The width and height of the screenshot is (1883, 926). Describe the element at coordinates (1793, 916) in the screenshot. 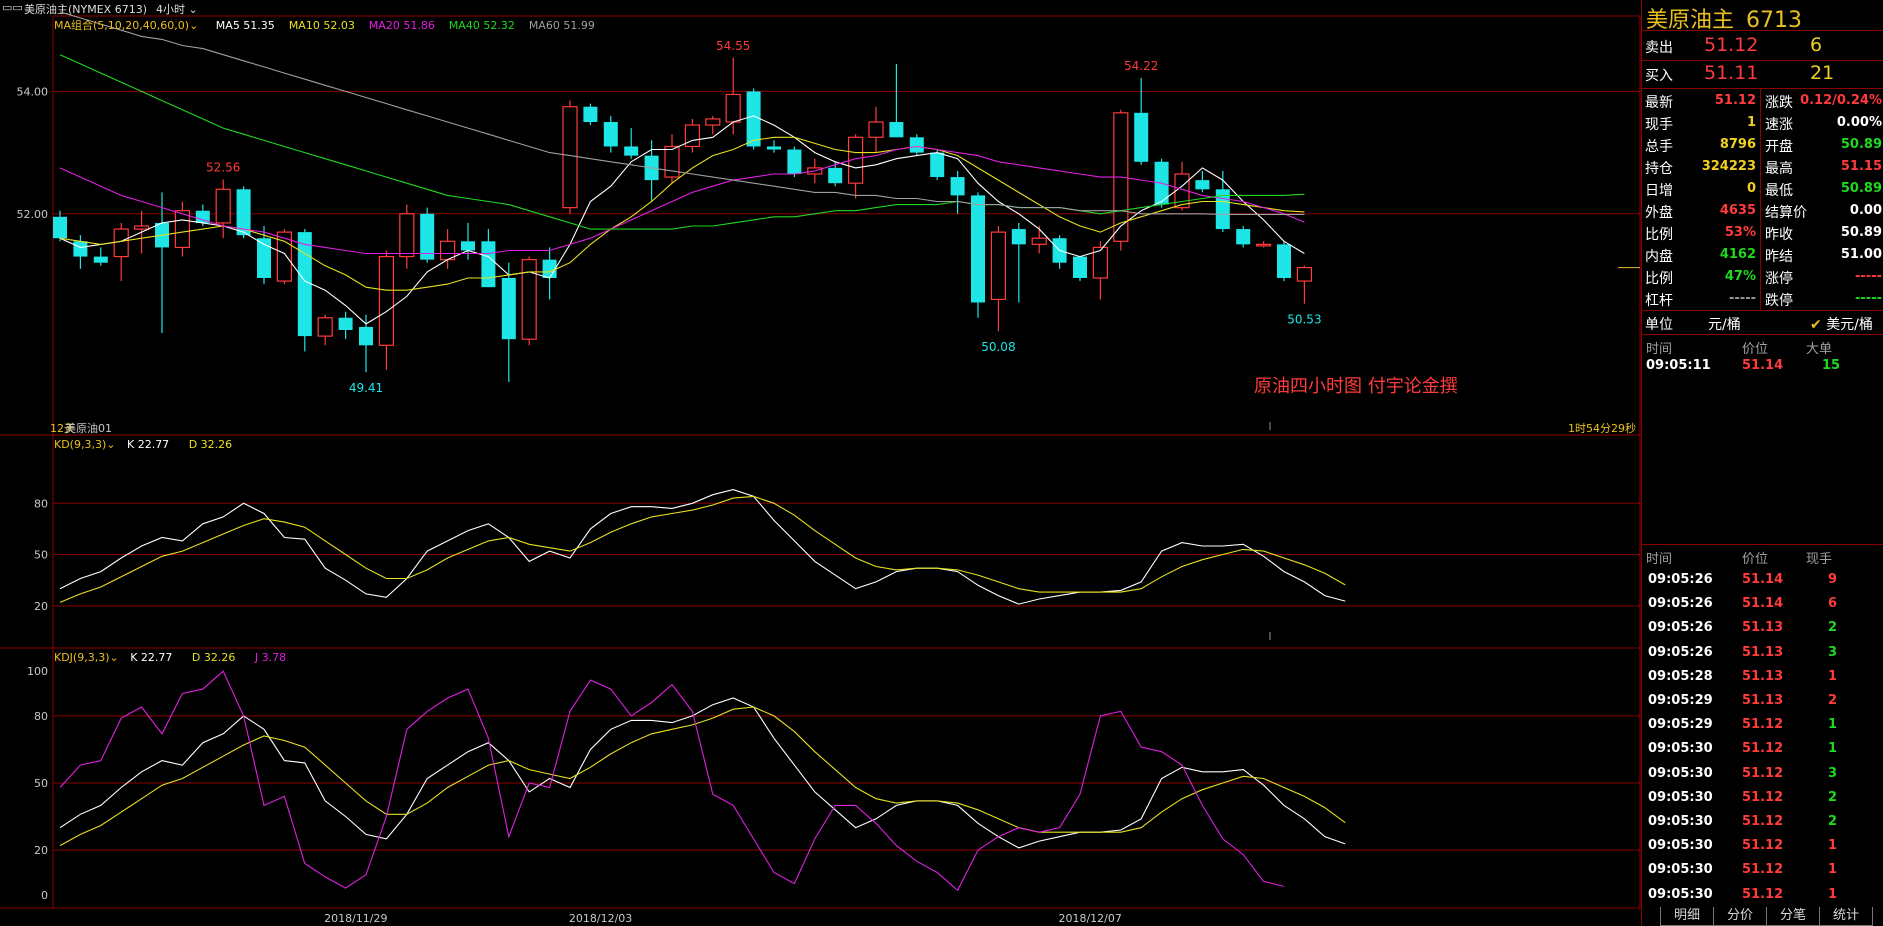

I see `tab-ticks: 分笔` at that location.